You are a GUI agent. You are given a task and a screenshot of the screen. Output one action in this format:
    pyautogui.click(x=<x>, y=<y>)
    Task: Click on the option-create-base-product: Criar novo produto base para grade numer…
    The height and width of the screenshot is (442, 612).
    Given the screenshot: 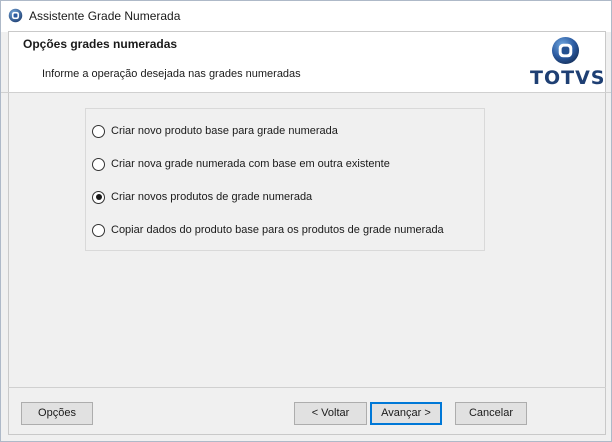 What is the action you would take?
    pyautogui.click(x=215, y=131)
    